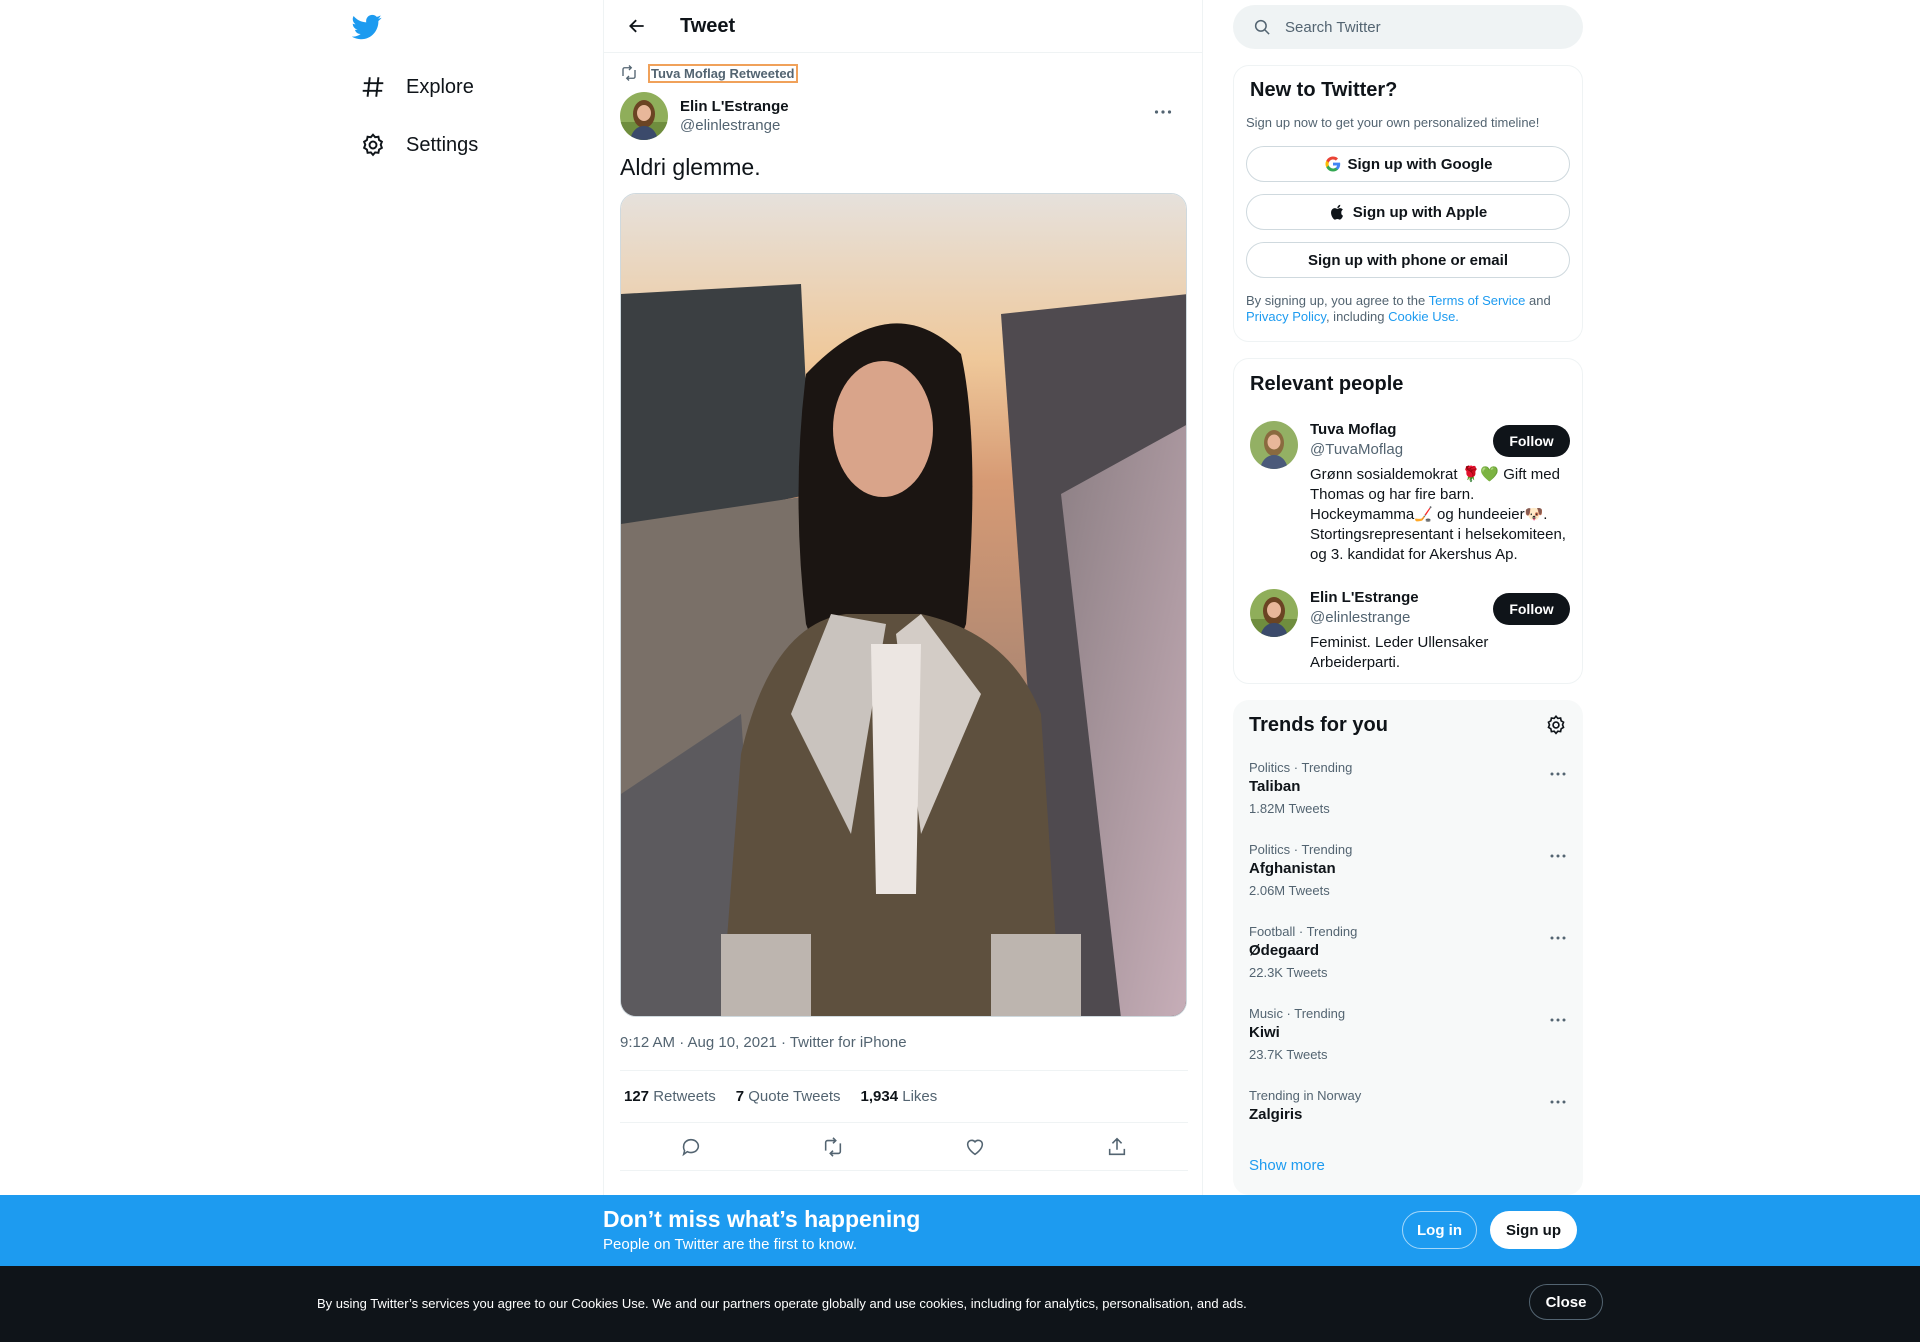  What do you see at coordinates (879, 1096) in the screenshot?
I see `likes-count: 1,934` at bounding box center [879, 1096].